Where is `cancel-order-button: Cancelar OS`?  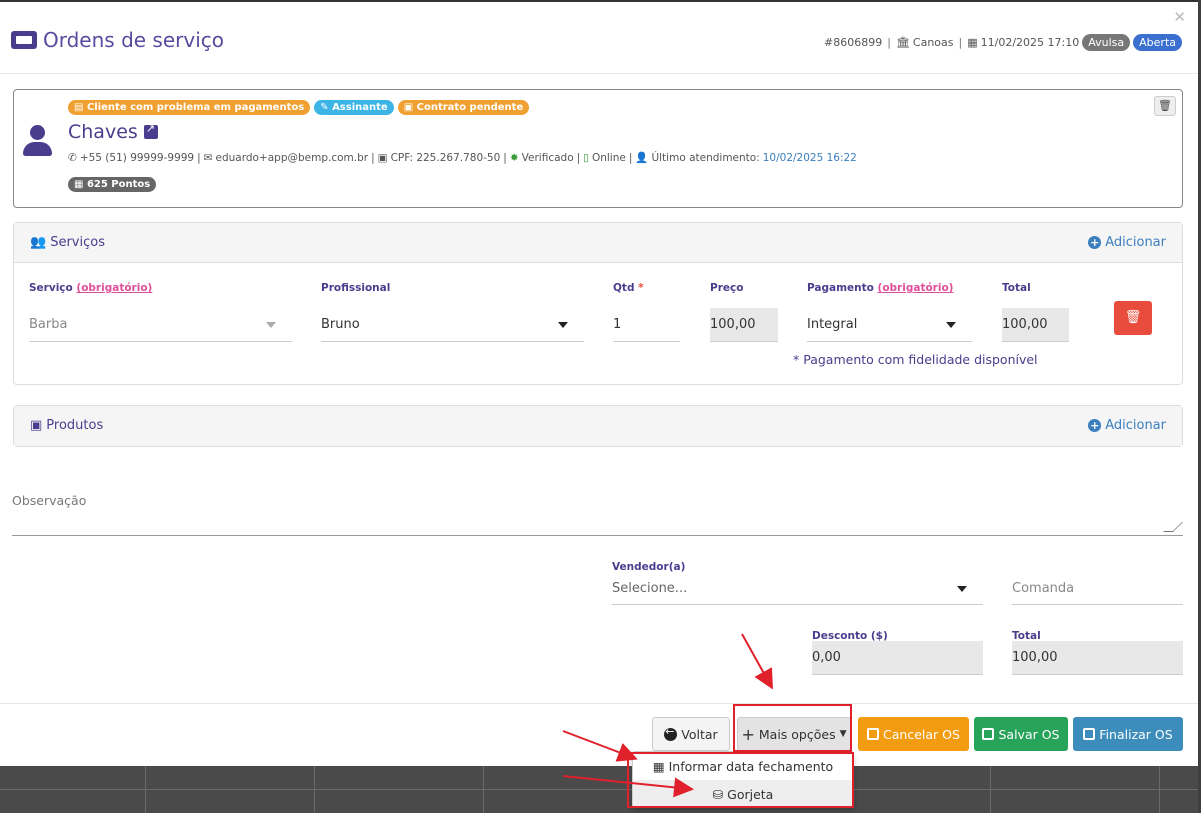
cancel-order-button: Cancelar OS is located at coordinates (913, 734).